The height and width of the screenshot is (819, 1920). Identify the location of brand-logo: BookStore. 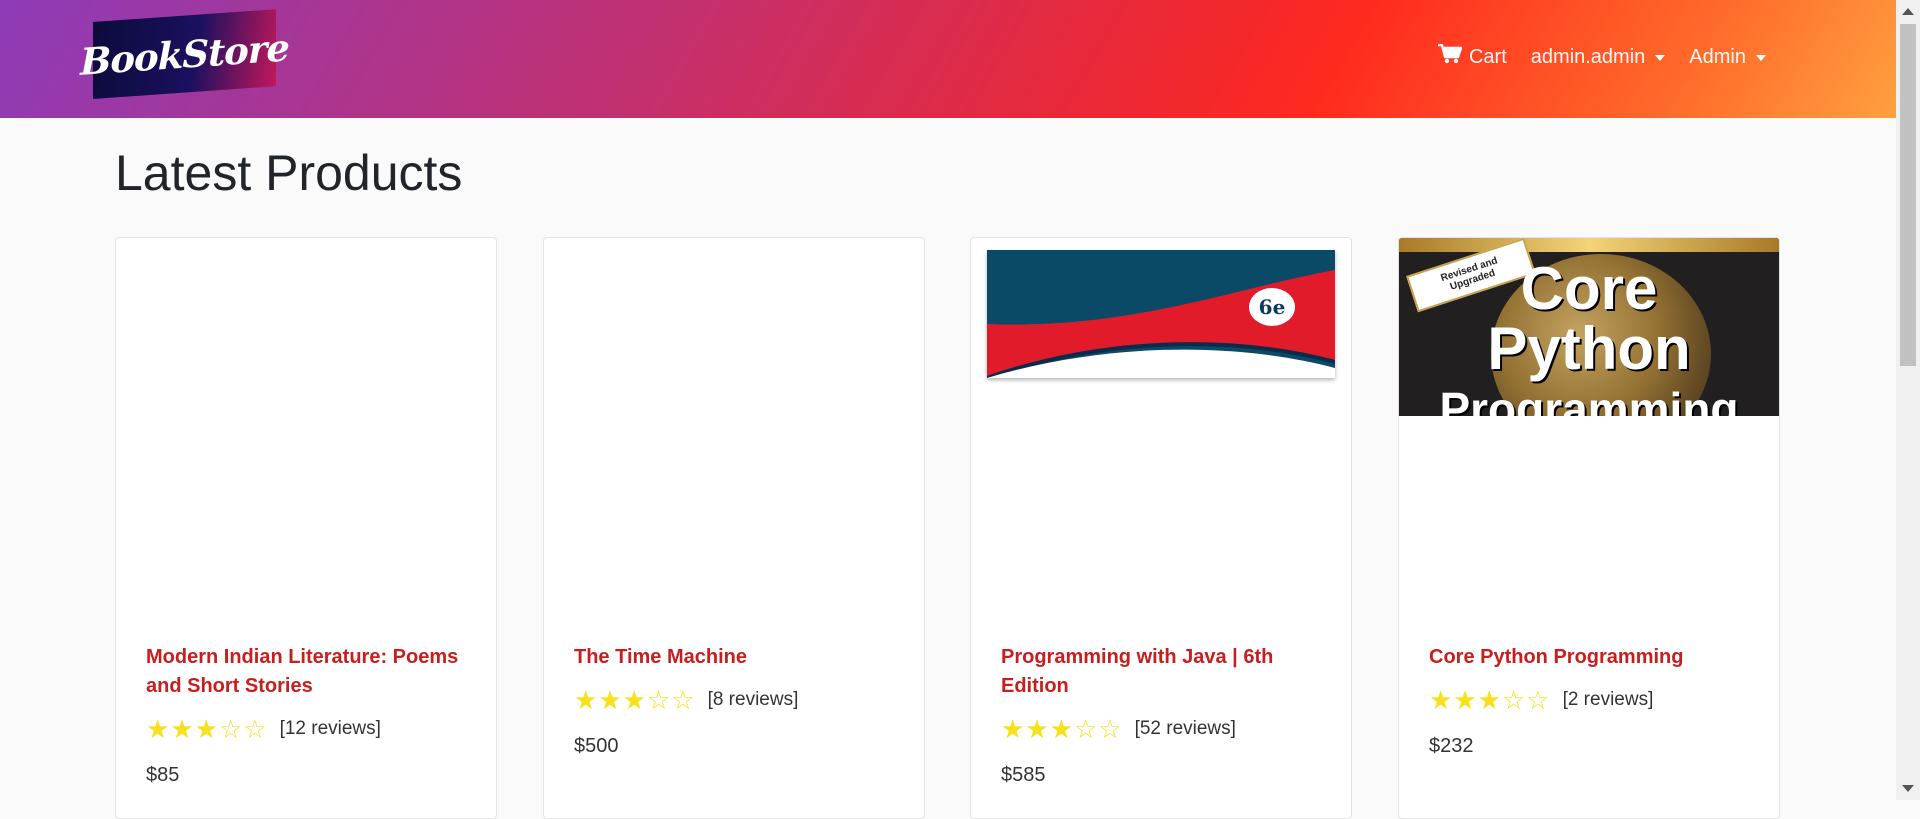
(184, 54).